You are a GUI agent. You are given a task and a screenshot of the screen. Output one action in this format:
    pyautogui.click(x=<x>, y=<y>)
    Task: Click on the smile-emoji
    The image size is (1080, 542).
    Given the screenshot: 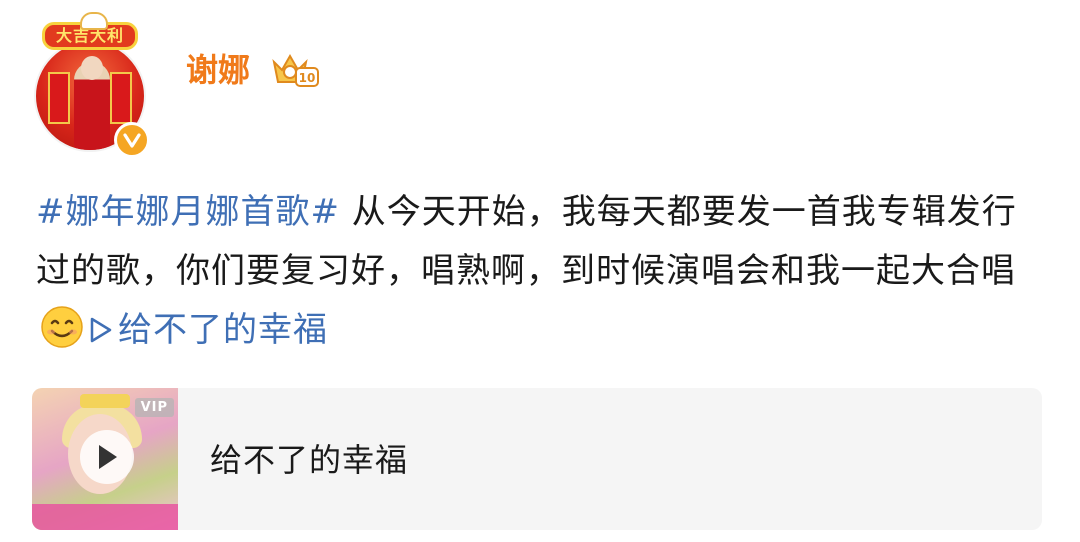 What is the action you would take?
    pyautogui.click(x=62, y=327)
    